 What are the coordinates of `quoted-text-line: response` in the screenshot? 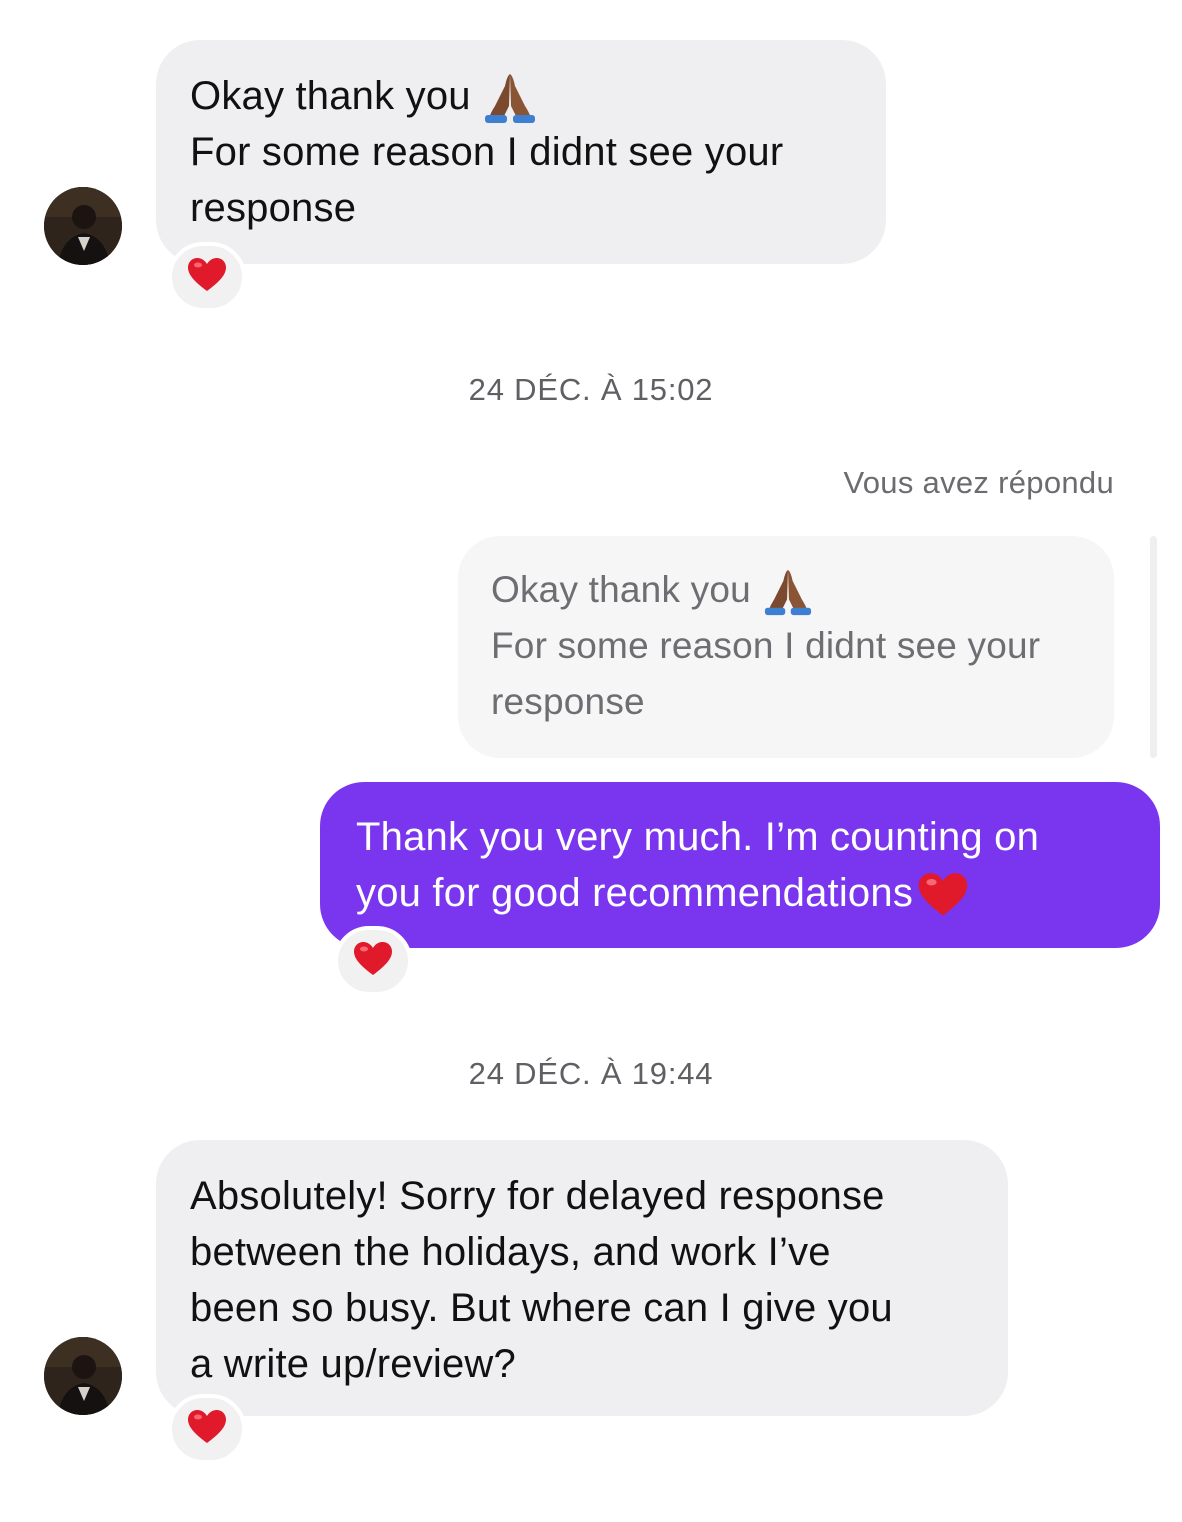 It's located at (568, 701).